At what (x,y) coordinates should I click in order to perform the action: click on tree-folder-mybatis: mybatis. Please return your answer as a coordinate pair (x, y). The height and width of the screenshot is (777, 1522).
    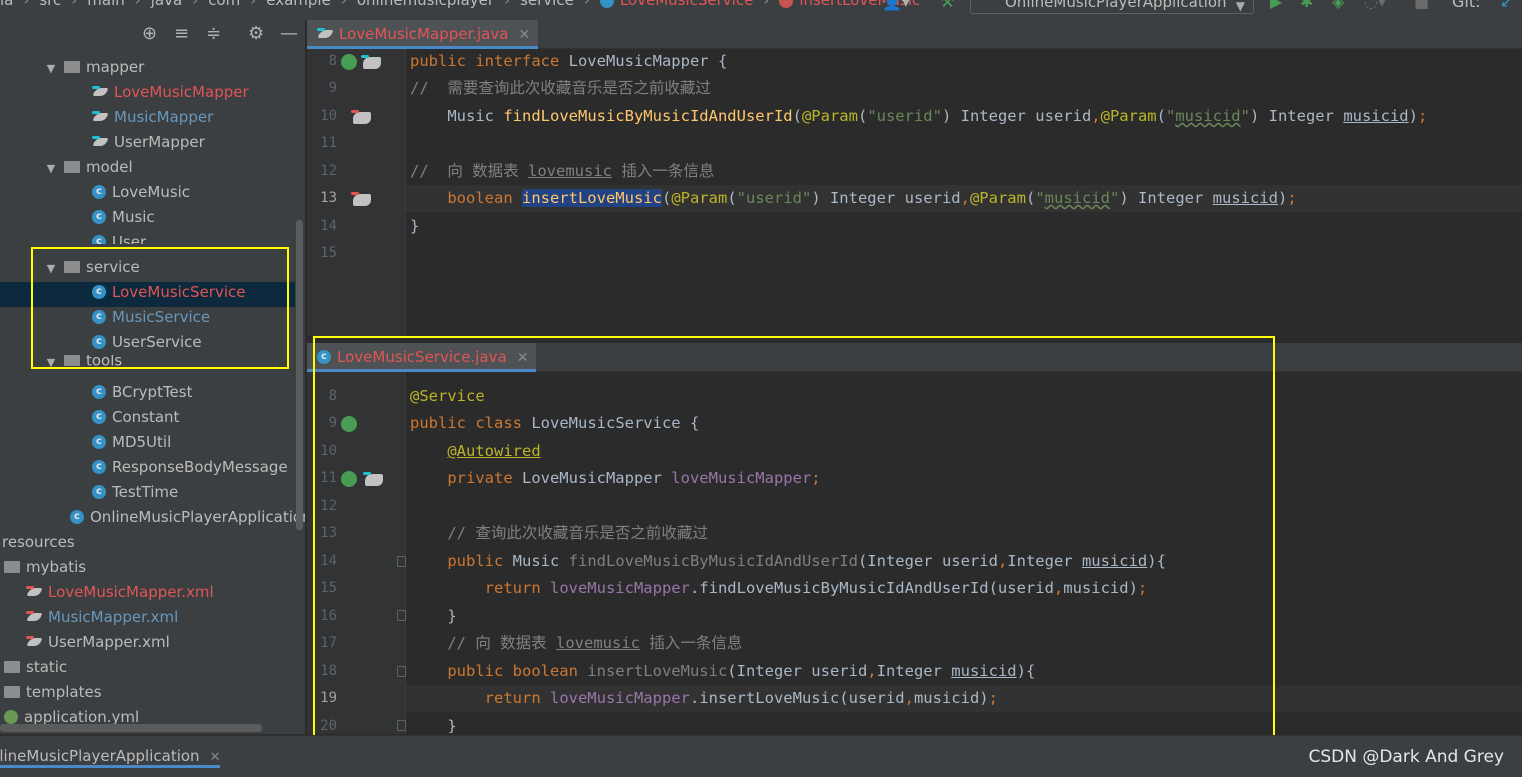
    Looking at the image, I should click on (45, 567).